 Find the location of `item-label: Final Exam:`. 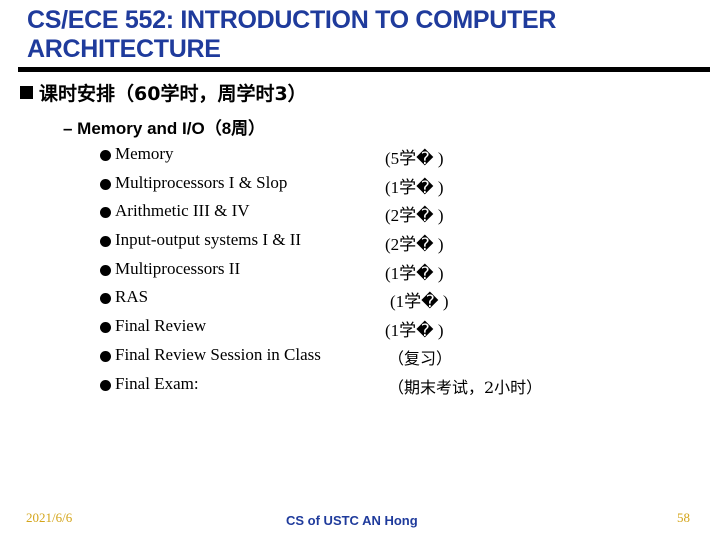

item-label: Final Exam: is located at coordinates (157, 383).